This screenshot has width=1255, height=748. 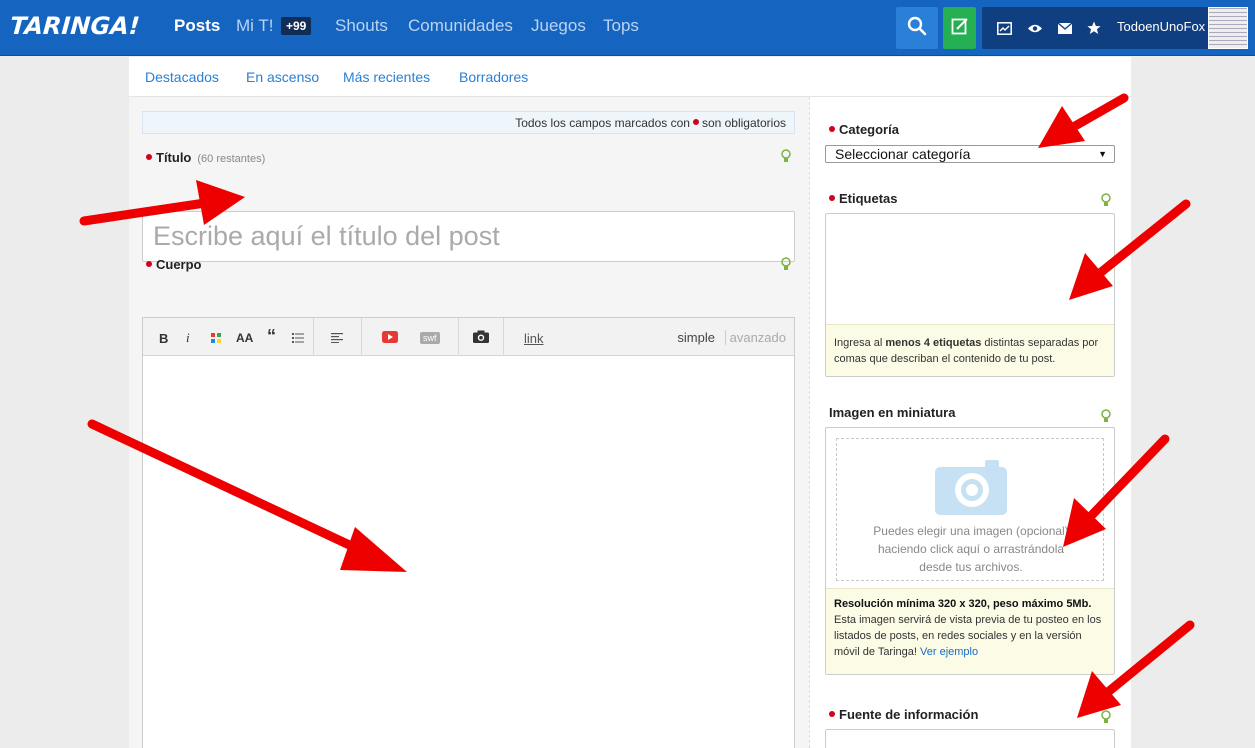 I want to click on mode-advanced-toggle: avanzado, so click(x=755, y=337).